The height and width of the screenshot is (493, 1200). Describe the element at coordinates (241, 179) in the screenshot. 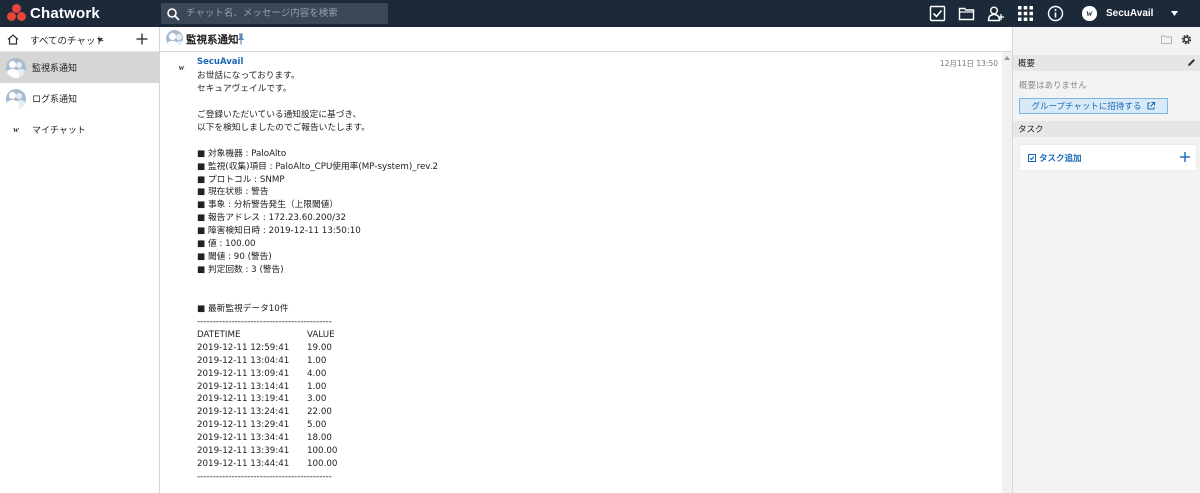

I see `message-line: ■ プロトコル : SNMP` at that location.